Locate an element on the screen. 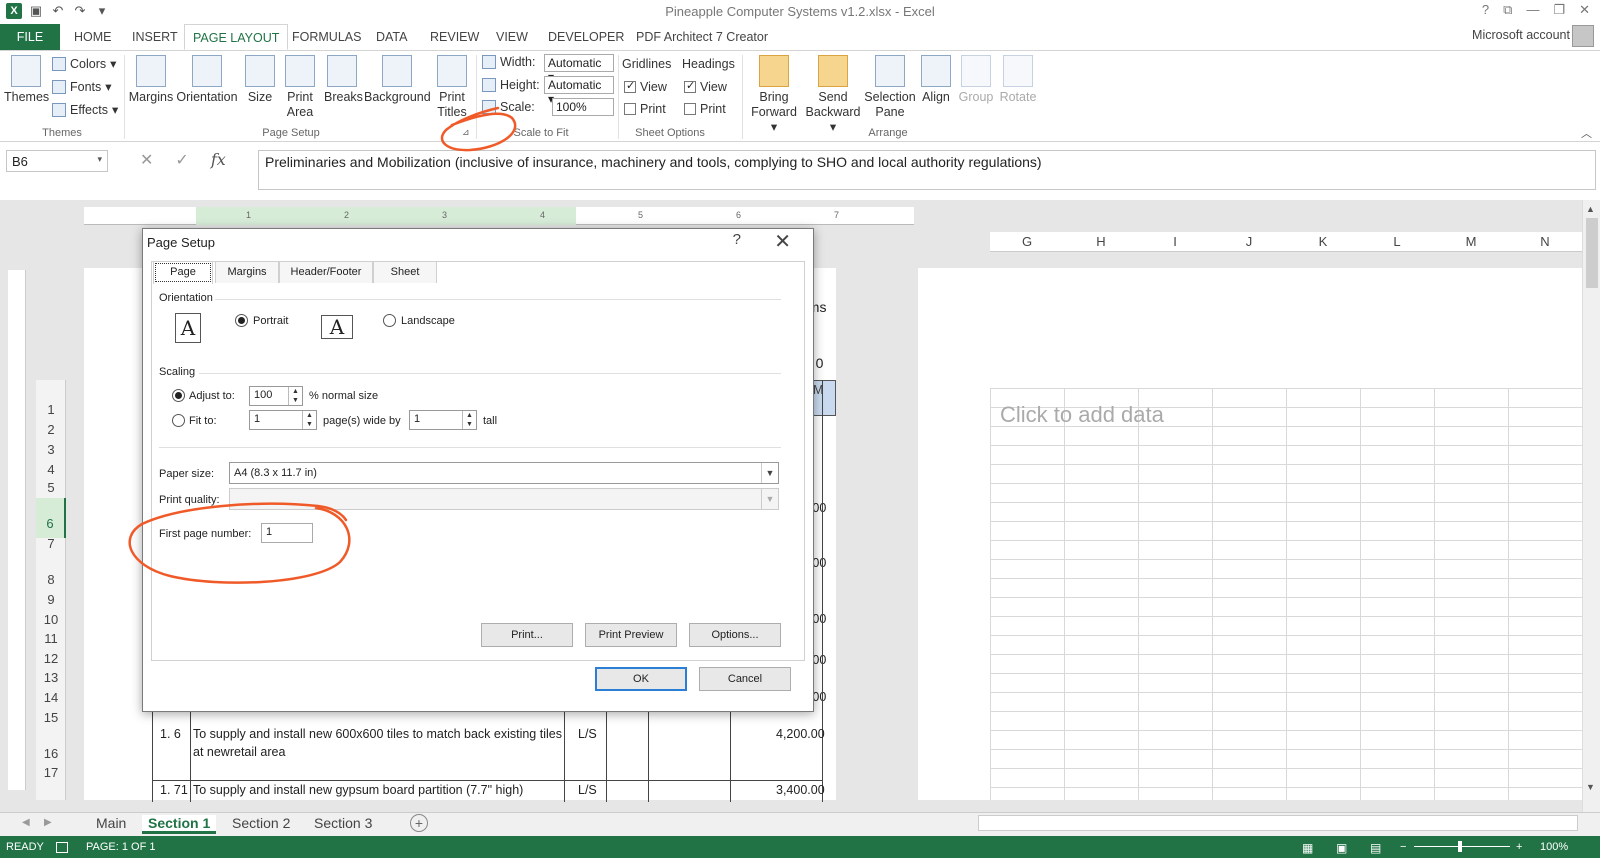  annotation-circle-first-page is located at coordinates (239, 543).